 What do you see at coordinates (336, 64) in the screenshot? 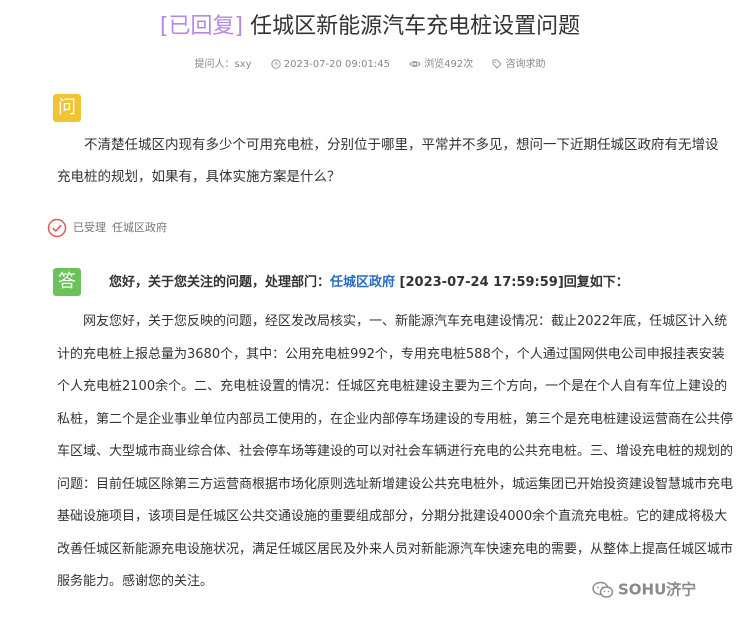
I see `post-time-value: 2023-07-20 09:01:45` at bounding box center [336, 64].